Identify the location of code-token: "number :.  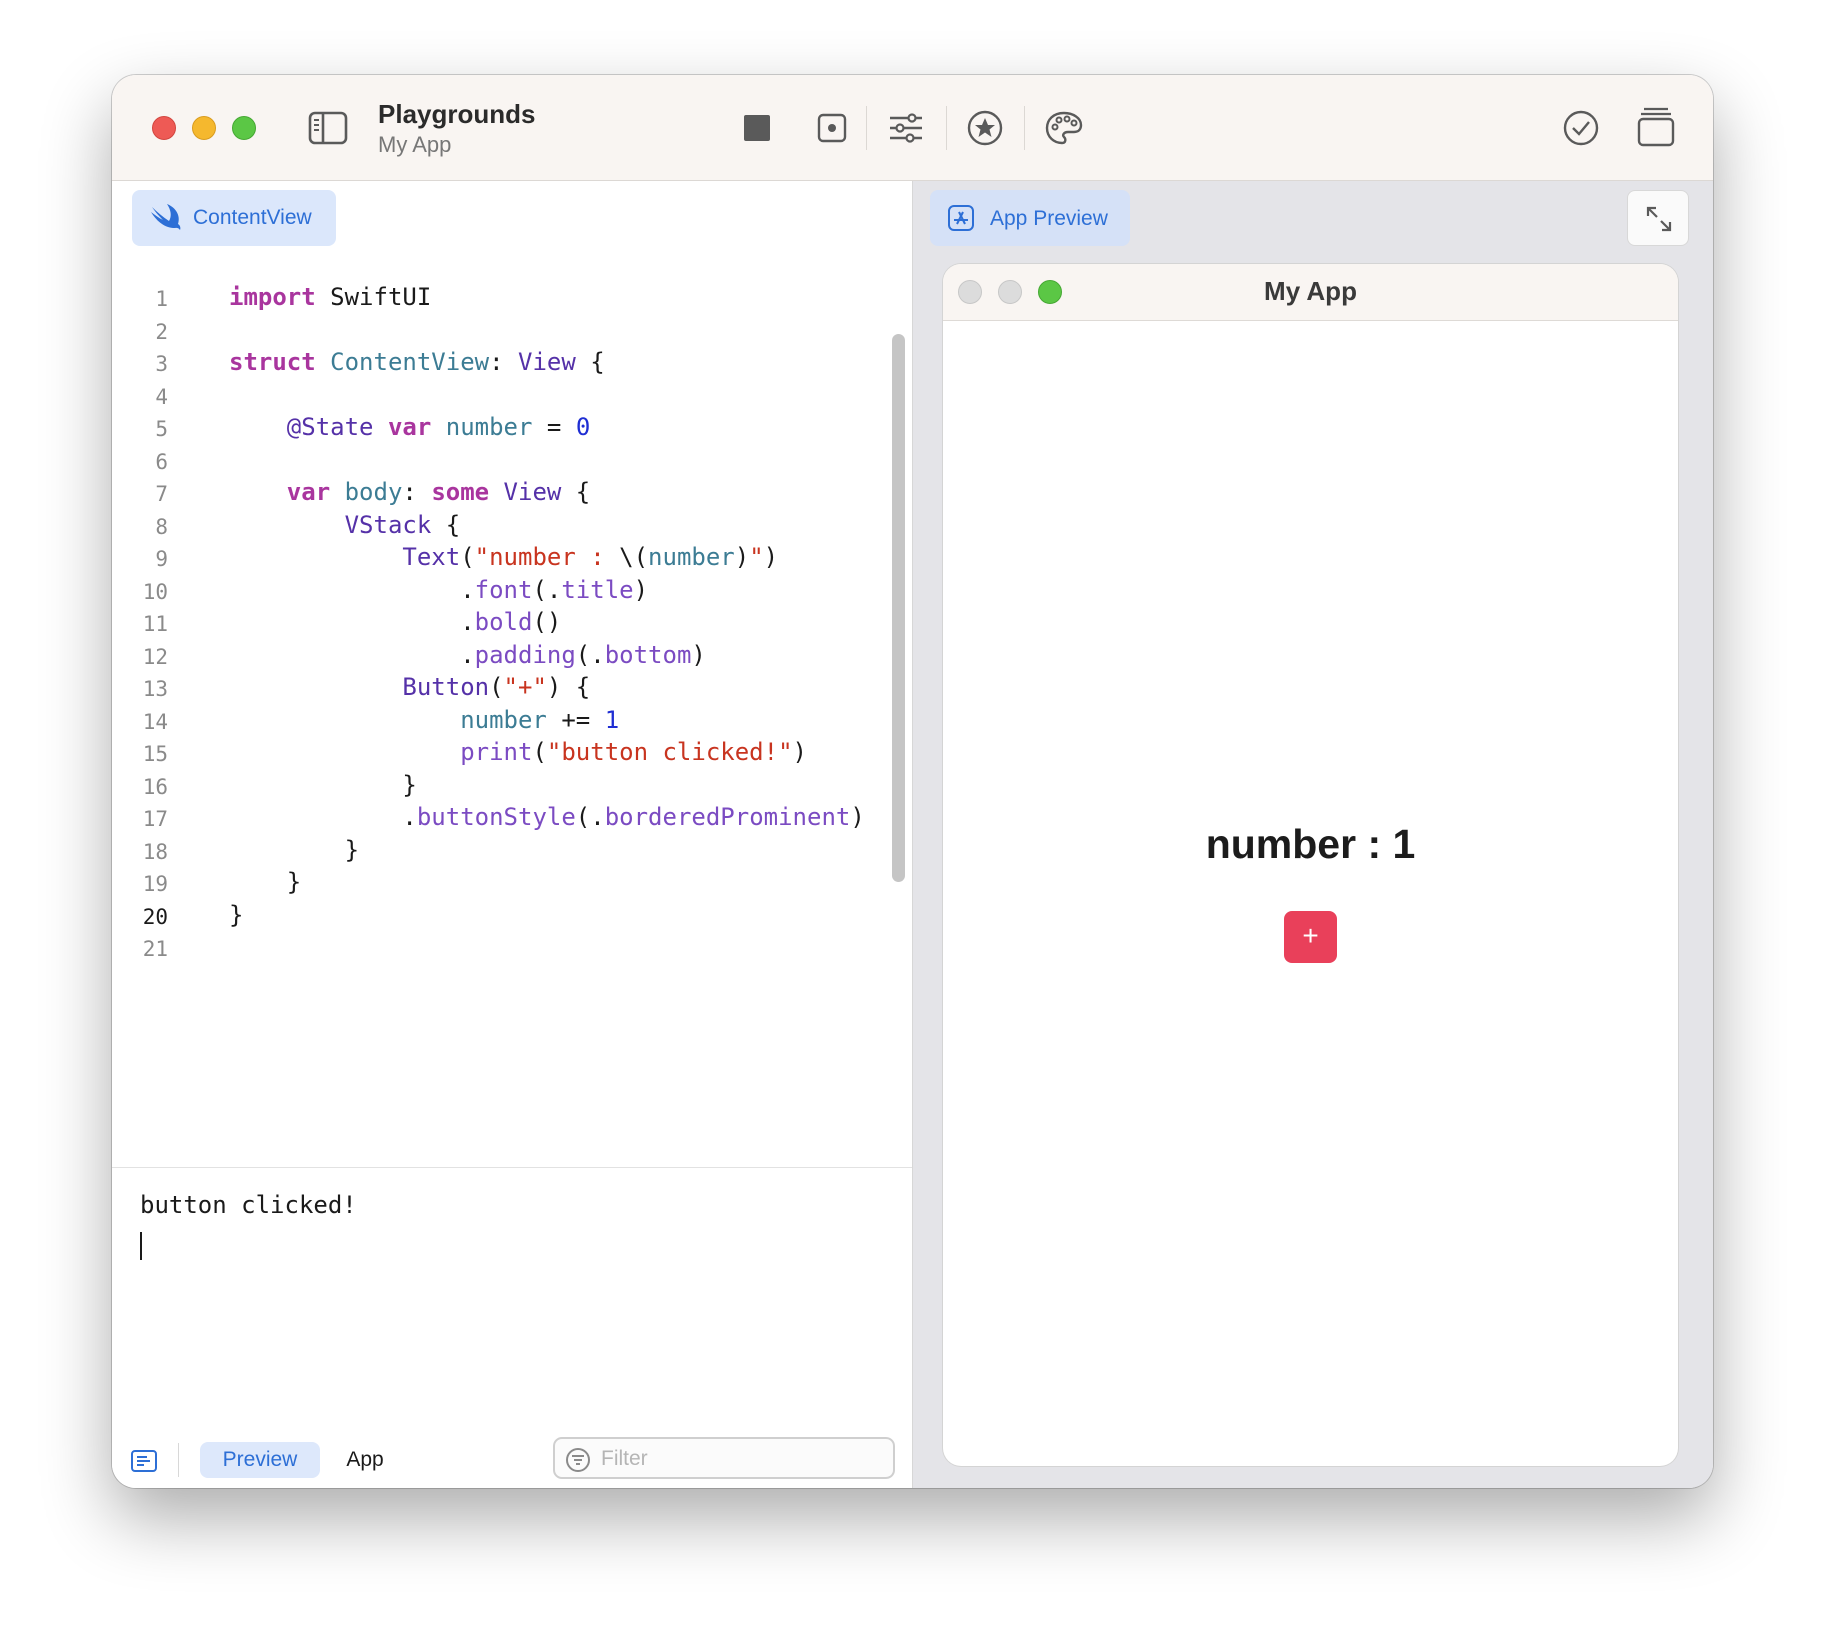
(547, 557).